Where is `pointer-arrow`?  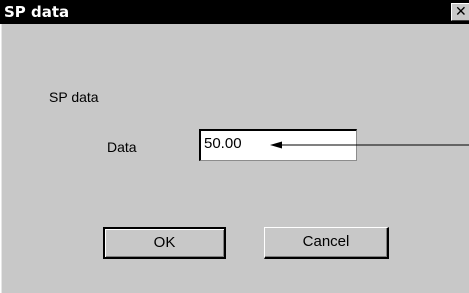
pointer-arrow is located at coordinates (369, 145).